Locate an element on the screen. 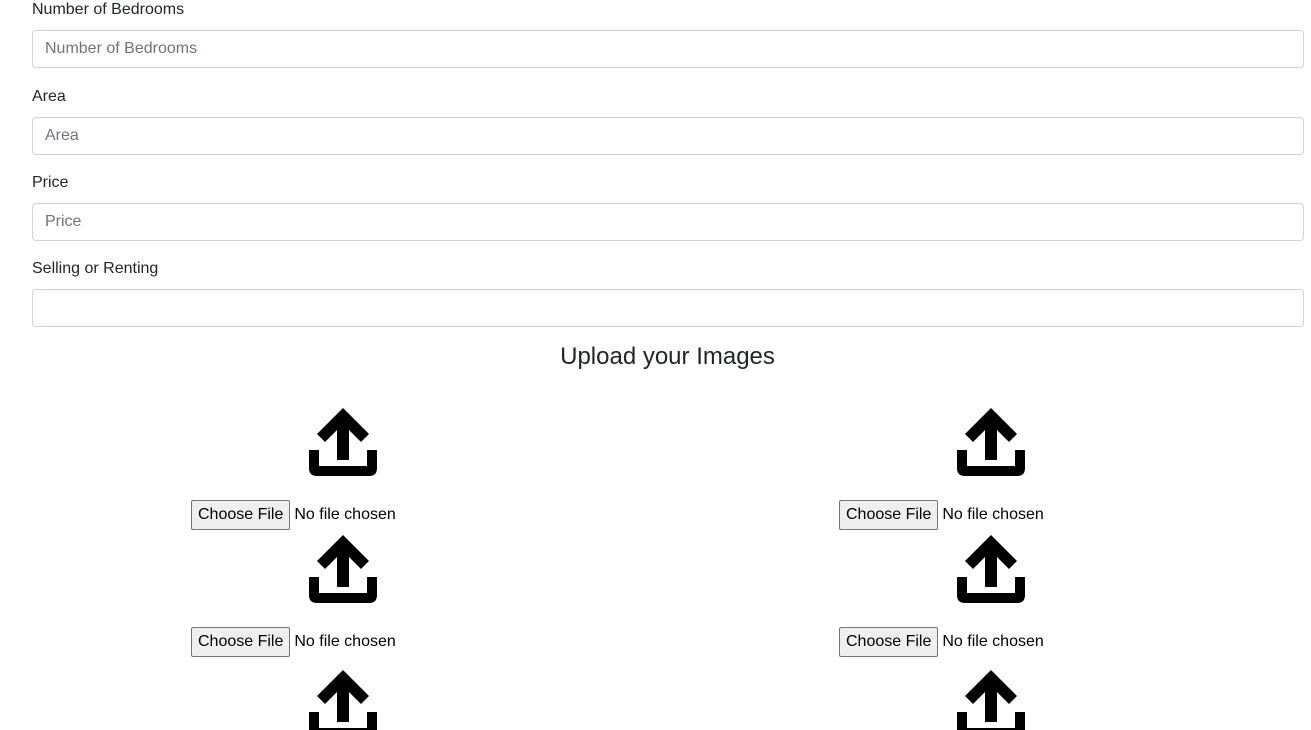  bedrooms-group: Number of Bedrooms is located at coordinates (668, 34).